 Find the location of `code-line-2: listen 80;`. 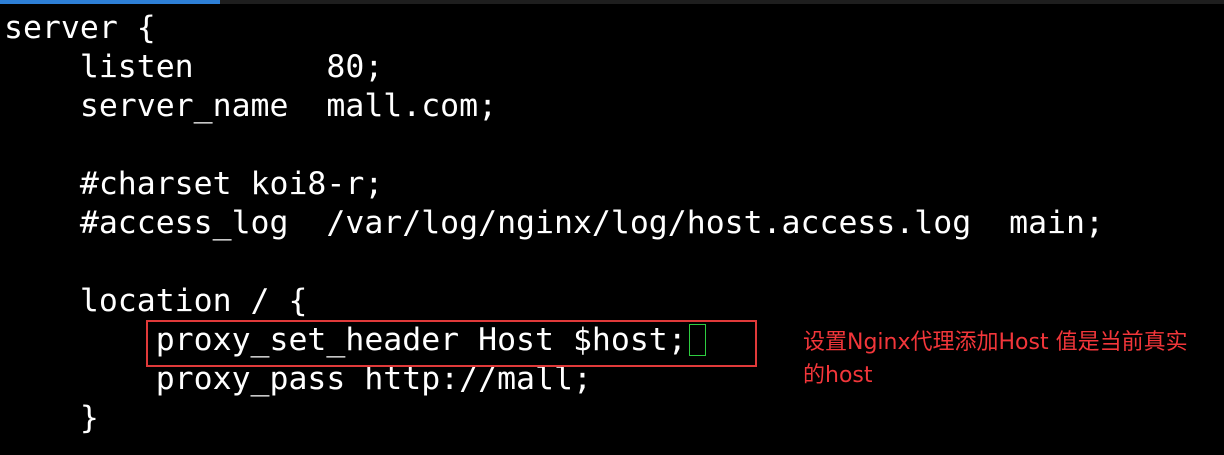

code-line-2: listen 80; is located at coordinates (194, 67).